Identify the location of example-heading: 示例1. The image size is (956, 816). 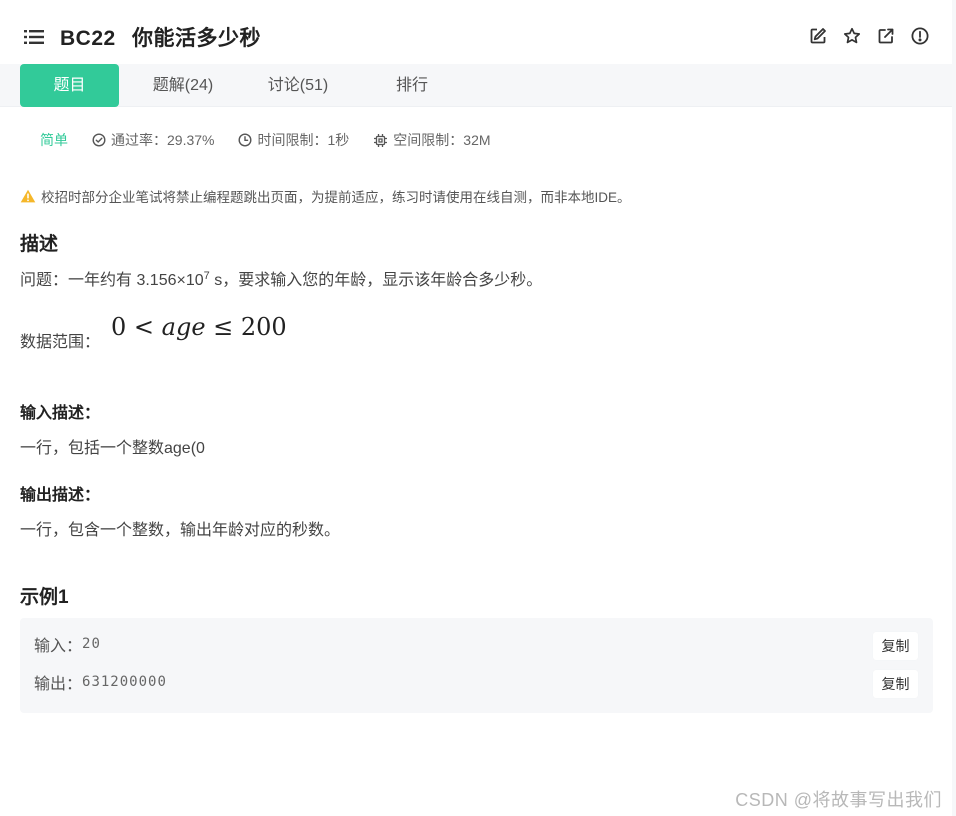
(44, 597).